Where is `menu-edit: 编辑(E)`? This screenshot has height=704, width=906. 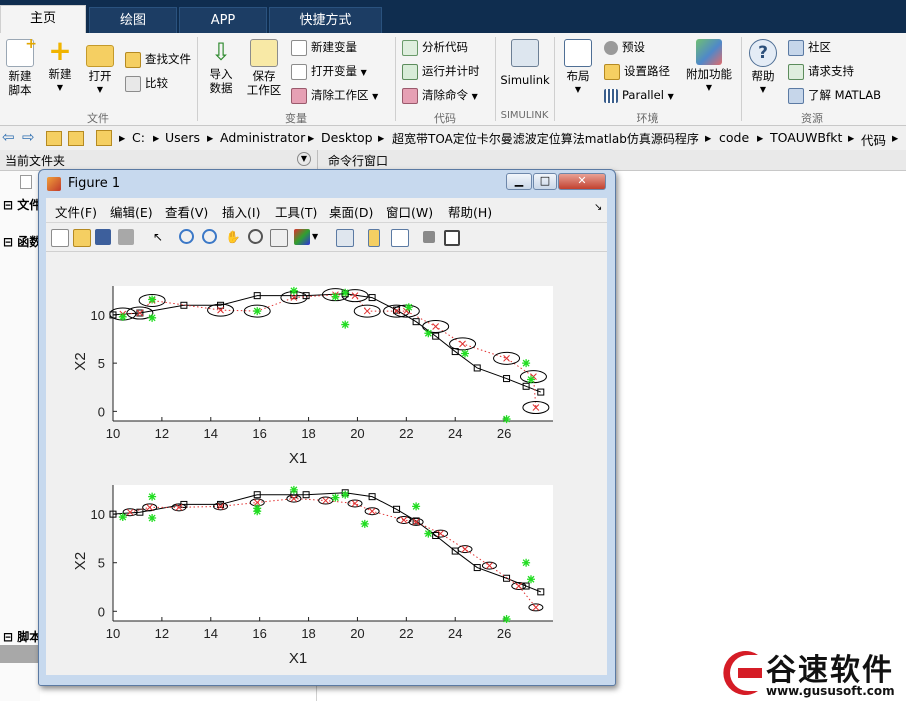 menu-edit: 编辑(E) is located at coordinates (131, 211).